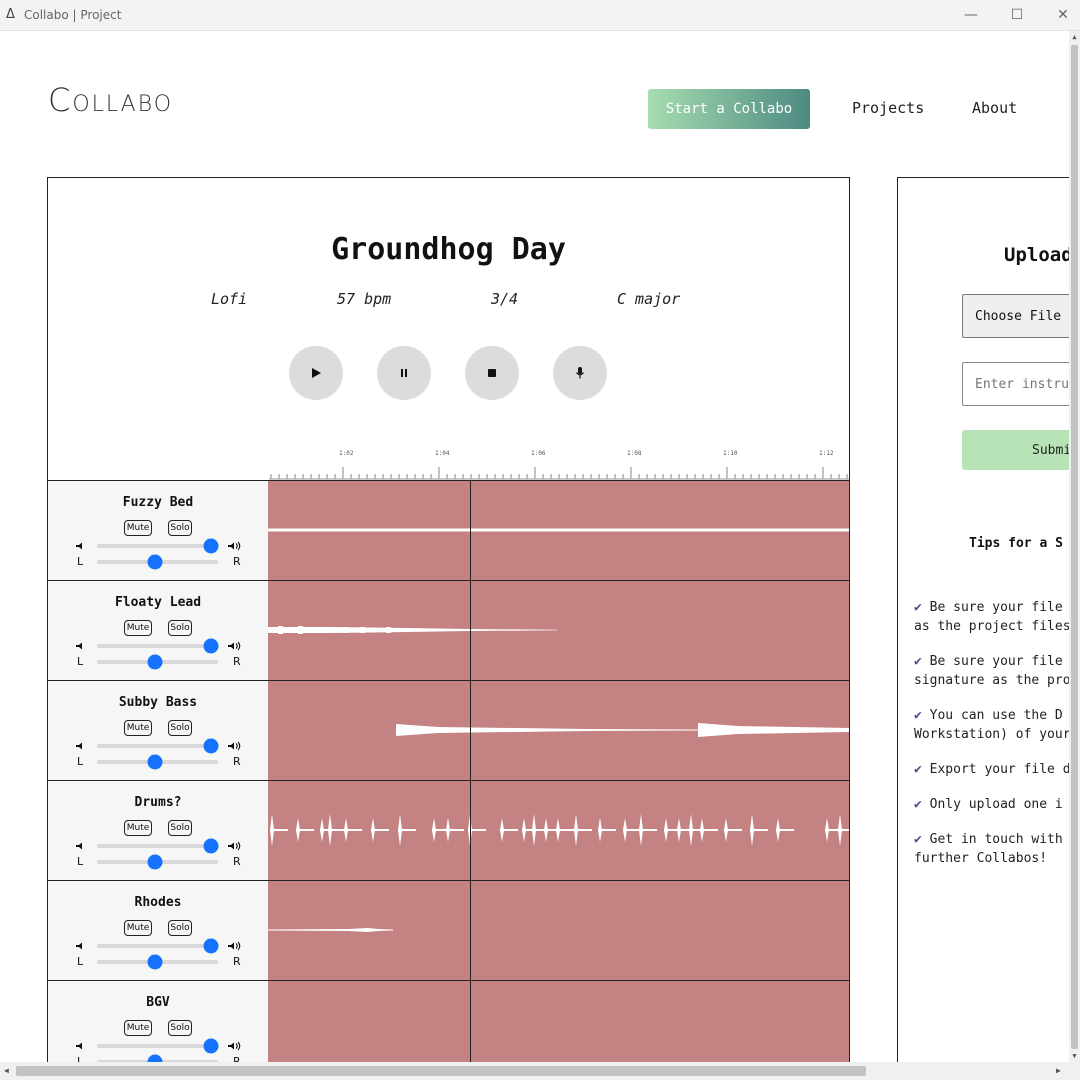 The width and height of the screenshot is (1080, 1080). What do you see at coordinates (158, 530) in the screenshot?
I see `track-controls: Fuzzy Bed Mute Solo L R` at bounding box center [158, 530].